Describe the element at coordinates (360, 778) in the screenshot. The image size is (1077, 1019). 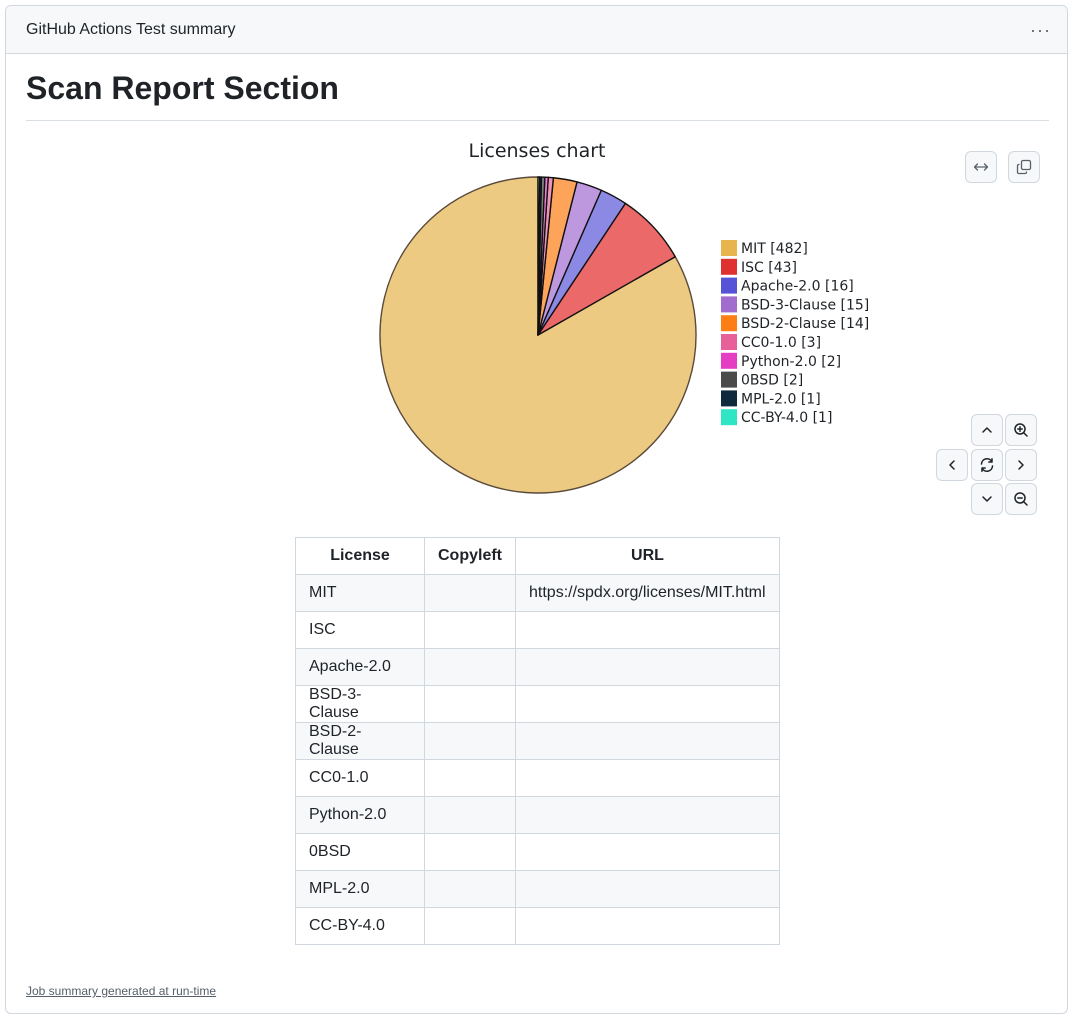
I see `license-cell: CC0-1.0` at that location.